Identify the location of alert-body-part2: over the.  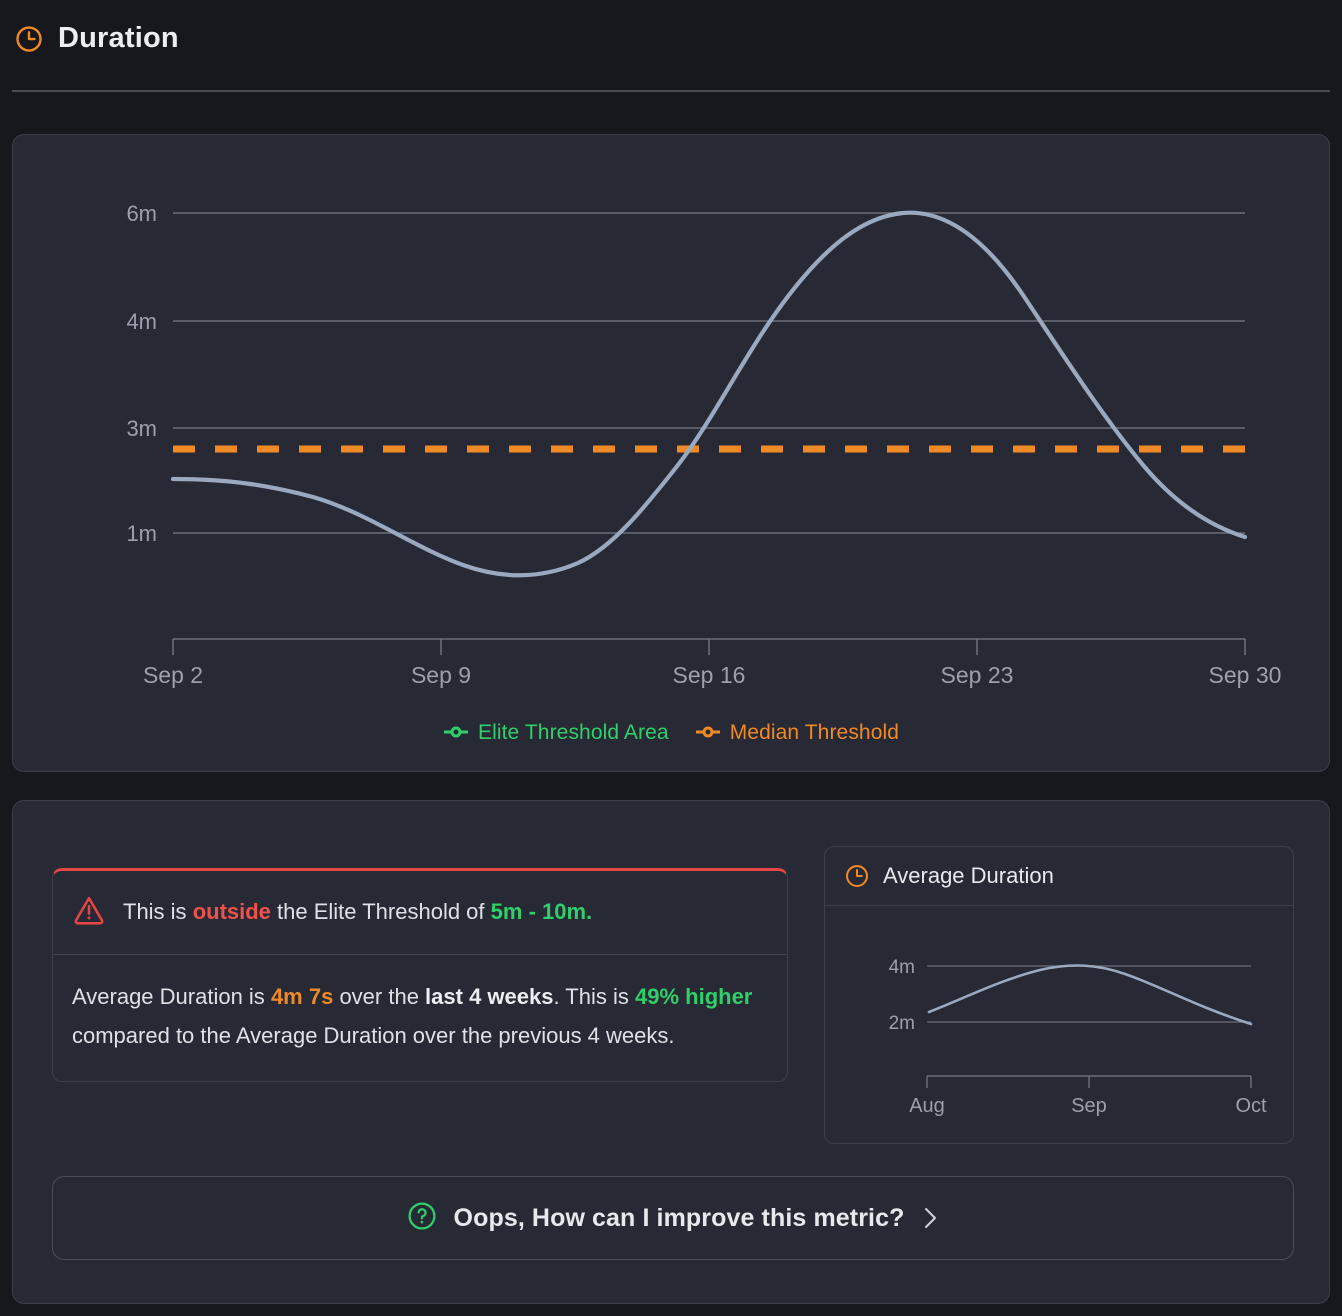
(379, 996).